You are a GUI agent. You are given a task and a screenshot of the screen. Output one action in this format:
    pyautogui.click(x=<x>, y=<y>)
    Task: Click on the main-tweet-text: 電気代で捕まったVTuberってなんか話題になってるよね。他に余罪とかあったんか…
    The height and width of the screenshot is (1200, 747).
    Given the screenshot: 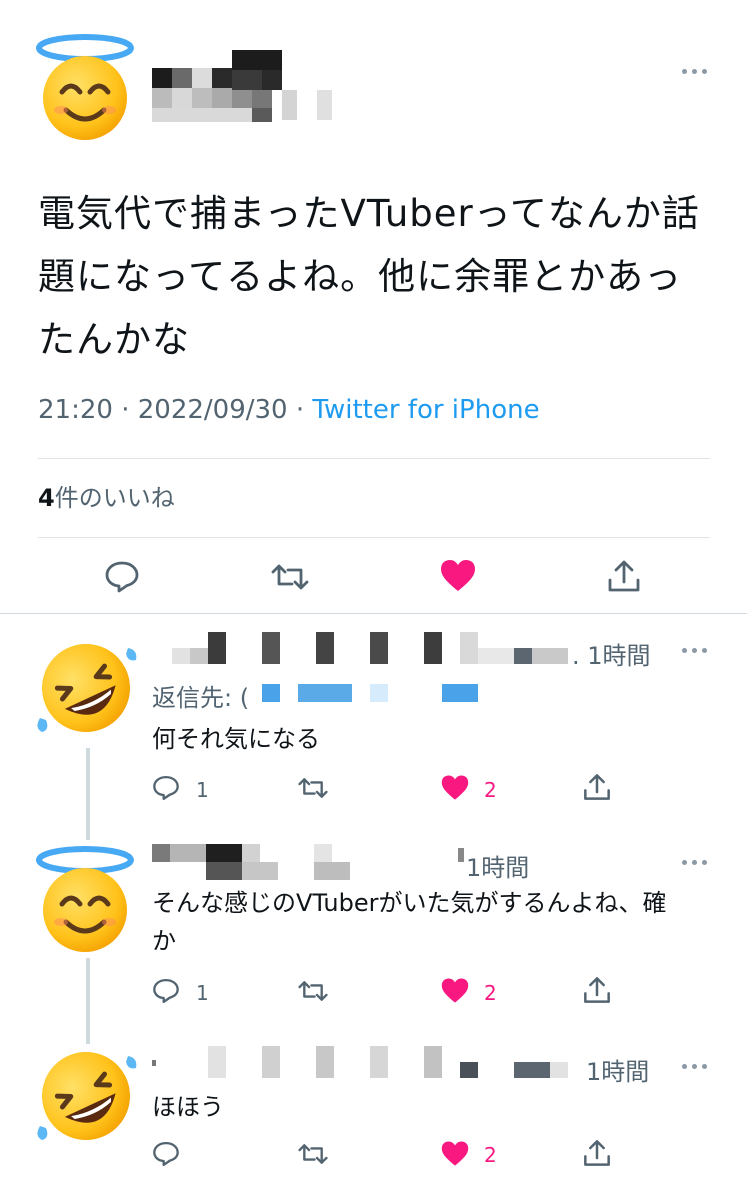 What is the action you would take?
    pyautogui.click(x=369, y=276)
    